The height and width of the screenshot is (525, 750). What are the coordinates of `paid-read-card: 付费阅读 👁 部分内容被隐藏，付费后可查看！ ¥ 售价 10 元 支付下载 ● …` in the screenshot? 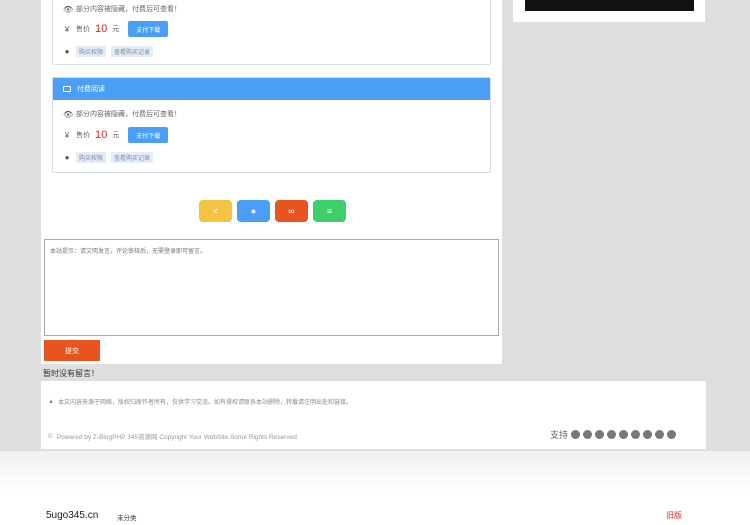 It's located at (271, 125).